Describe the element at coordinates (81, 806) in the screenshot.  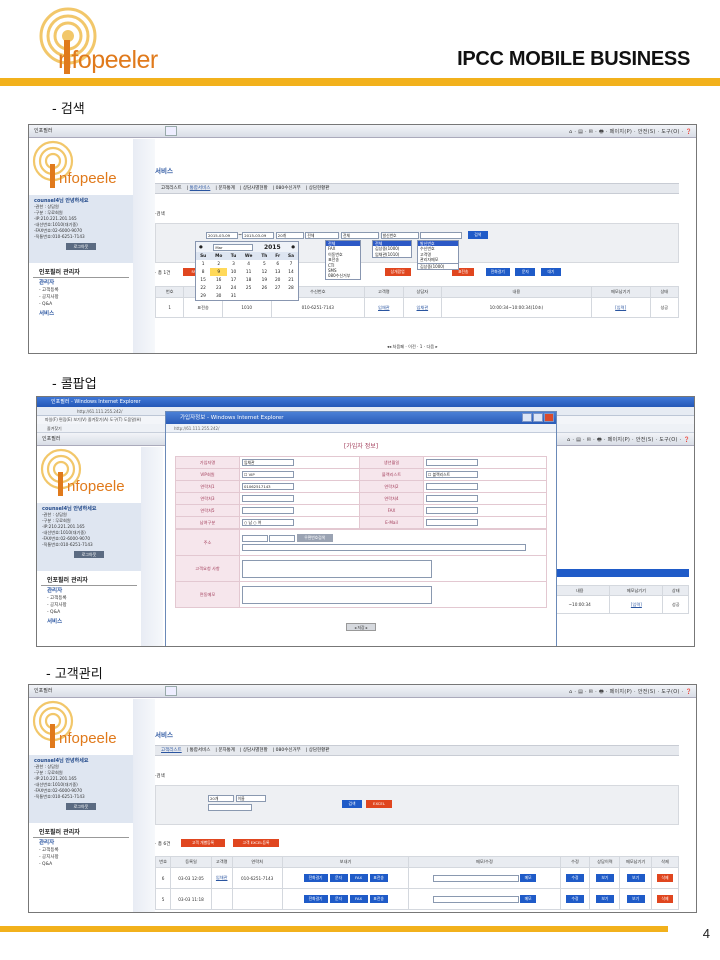
I see `logout-button-3: 로그아웃` at that location.